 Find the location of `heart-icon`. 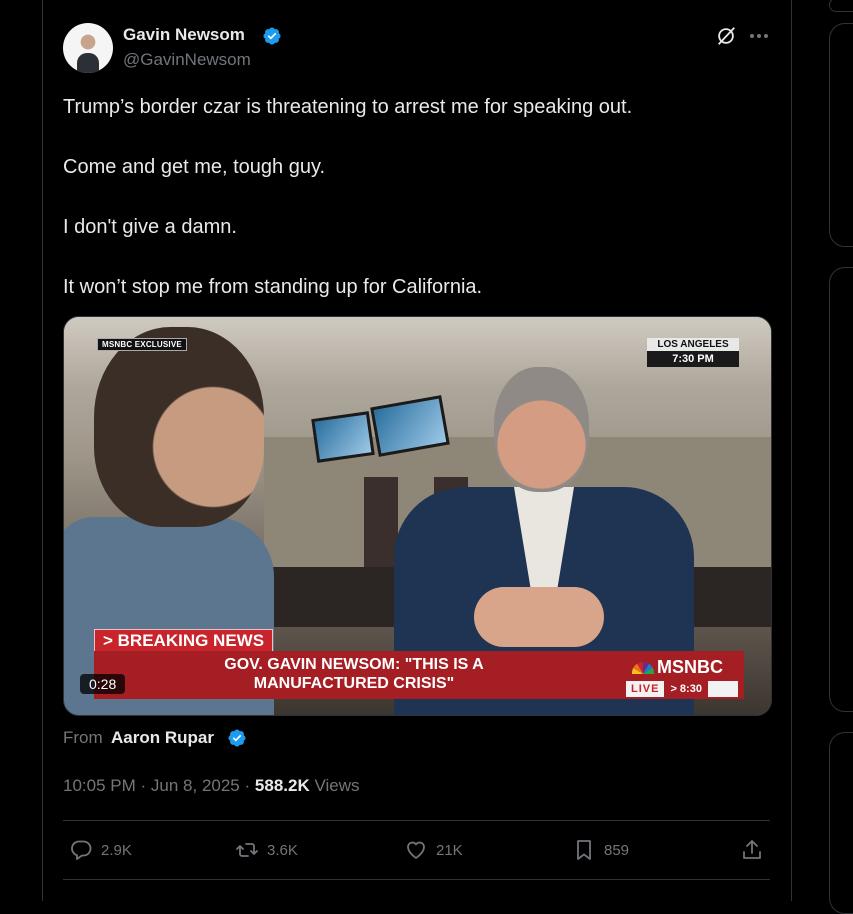

heart-icon is located at coordinates (416, 850).